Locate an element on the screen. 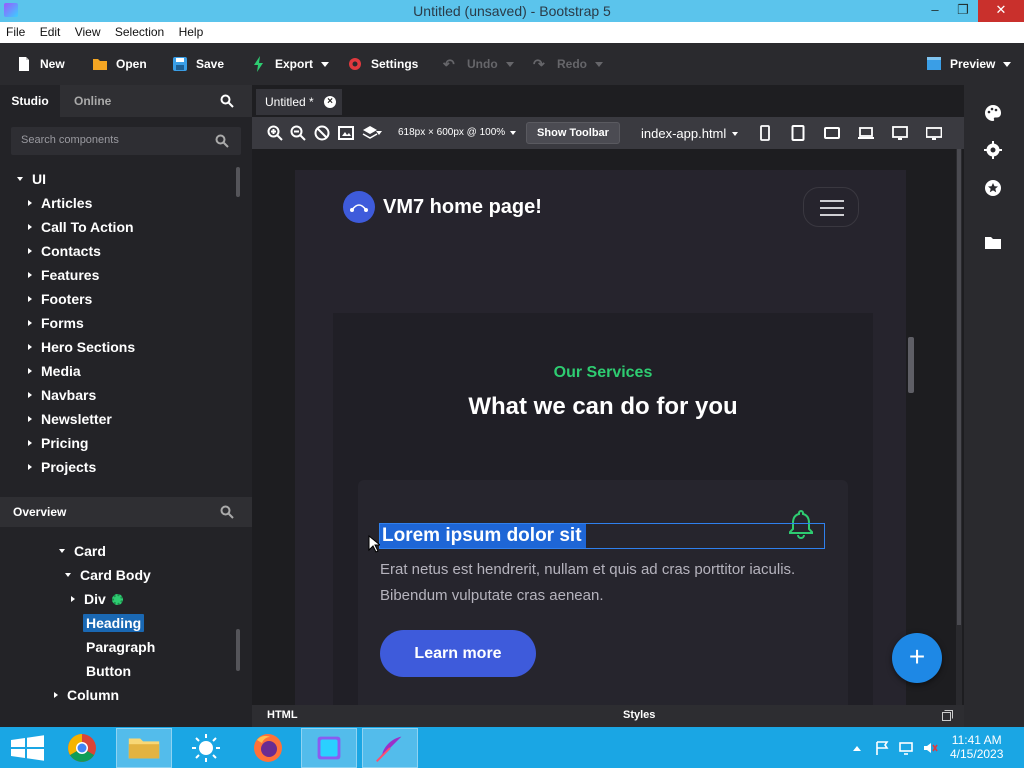  hamburger-icon-line is located at coordinates (832, 215).